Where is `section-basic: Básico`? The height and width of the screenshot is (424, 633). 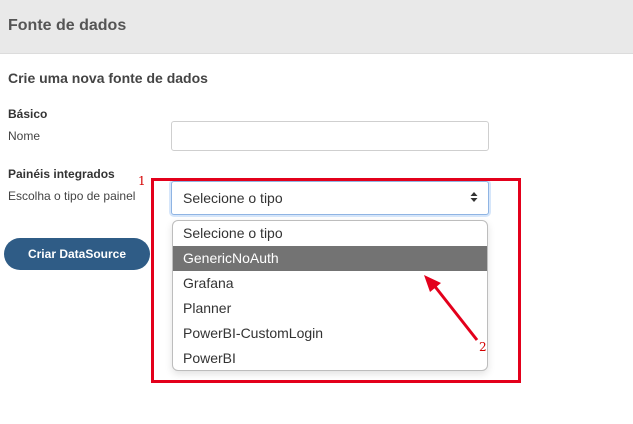 section-basic: Básico is located at coordinates (28, 114).